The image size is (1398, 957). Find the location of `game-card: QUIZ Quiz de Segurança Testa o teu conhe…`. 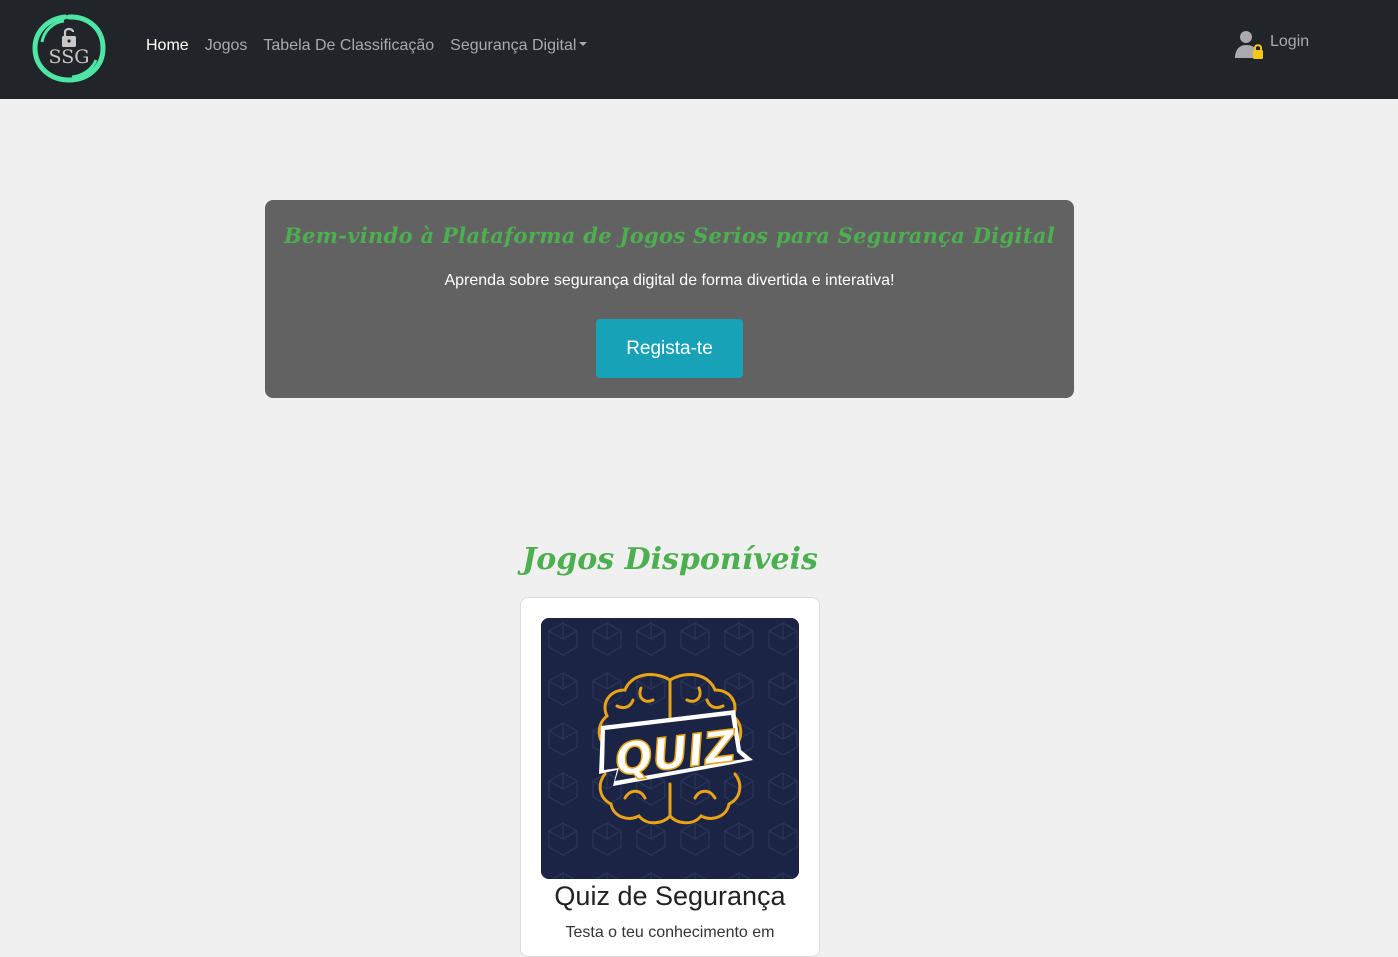

game-card: QUIZ Quiz de Segurança Testa o teu conhe… is located at coordinates (670, 777).